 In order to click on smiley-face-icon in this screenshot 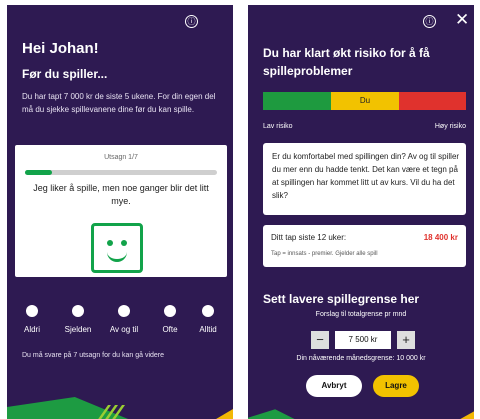, I will do `click(117, 248)`.